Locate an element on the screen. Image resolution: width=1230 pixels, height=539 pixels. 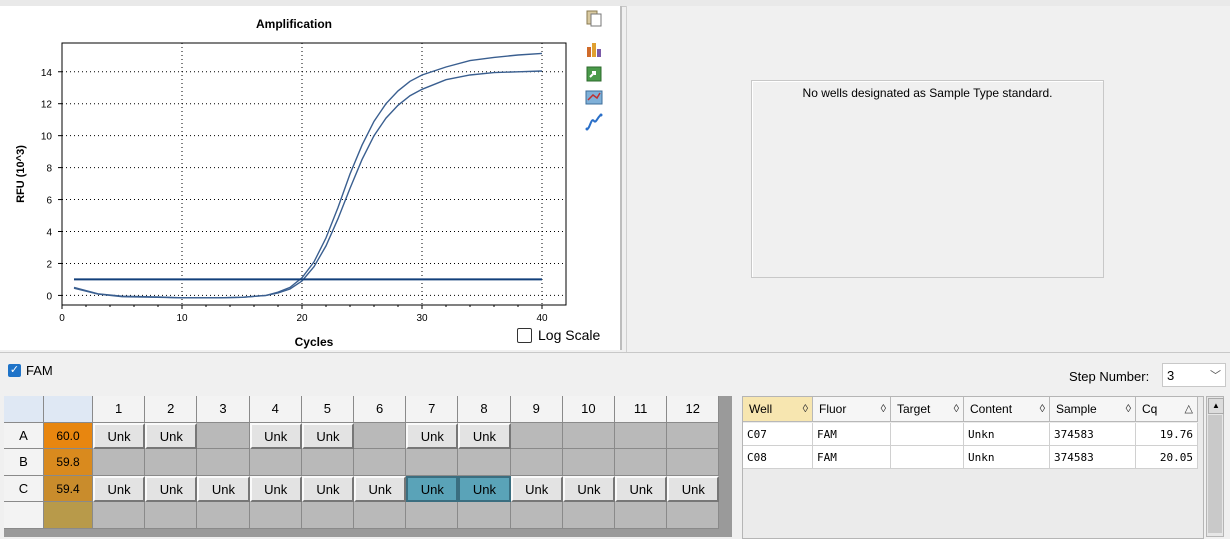
column-header-target: Target ◊ is located at coordinates (927, 409).